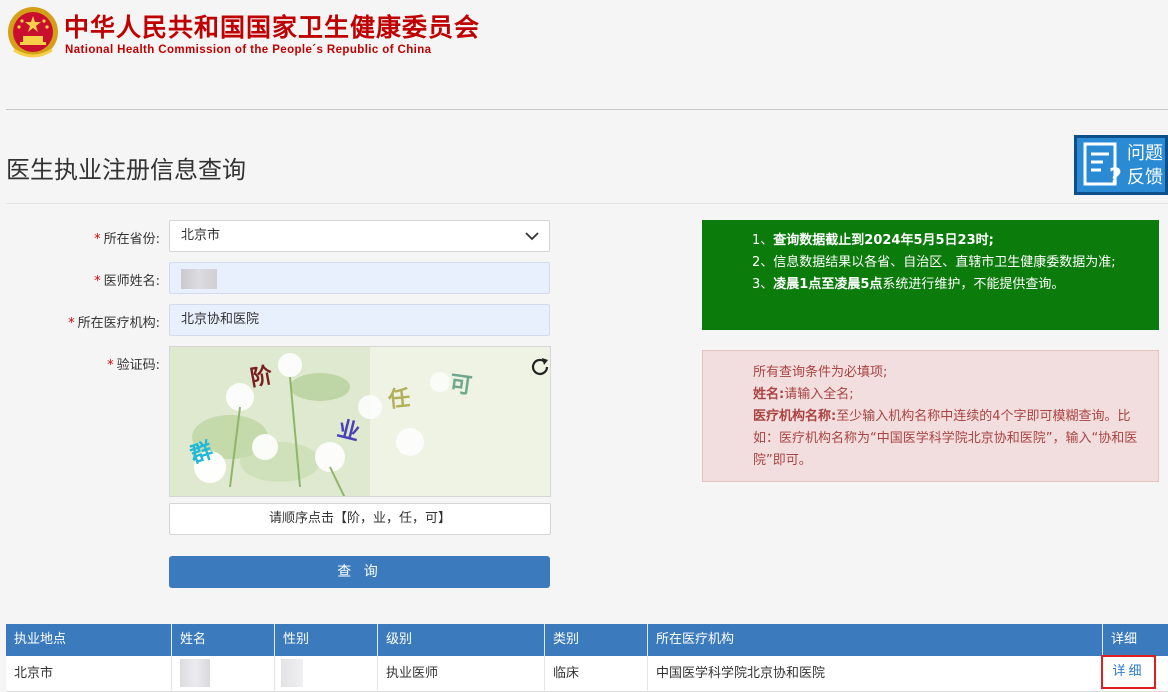 This screenshot has height=692, width=1168. Describe the element at coordinates (220, 319) in the screenshot. I see `institution-value: 北京协和医院` at that location.